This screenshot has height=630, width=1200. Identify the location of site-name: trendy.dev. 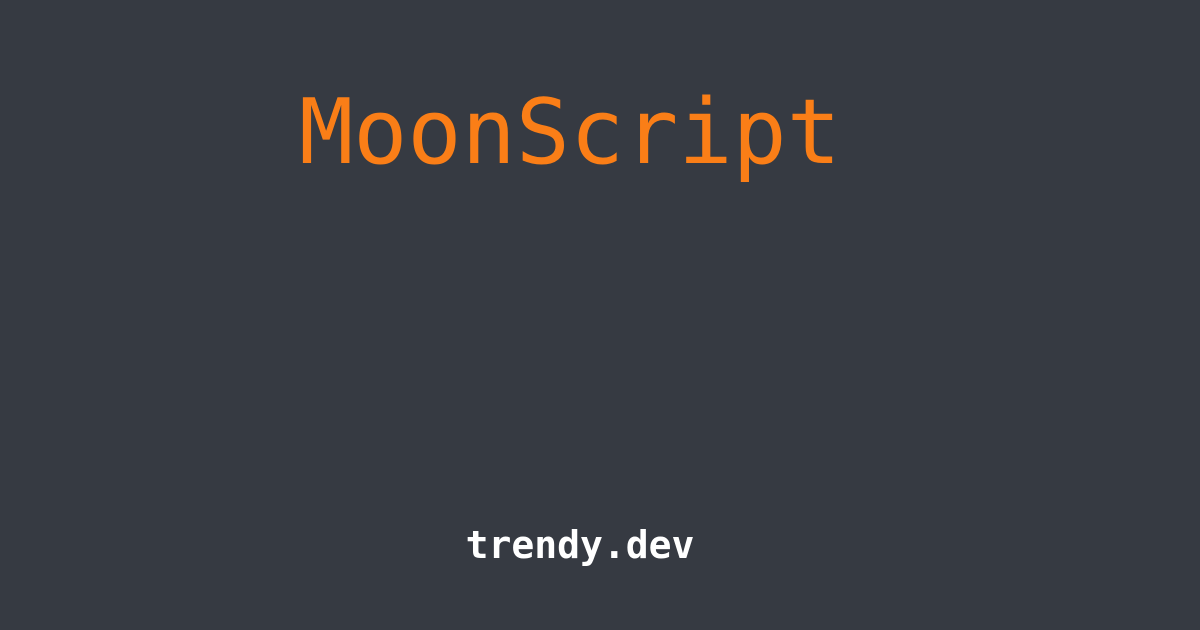
(580, 545).